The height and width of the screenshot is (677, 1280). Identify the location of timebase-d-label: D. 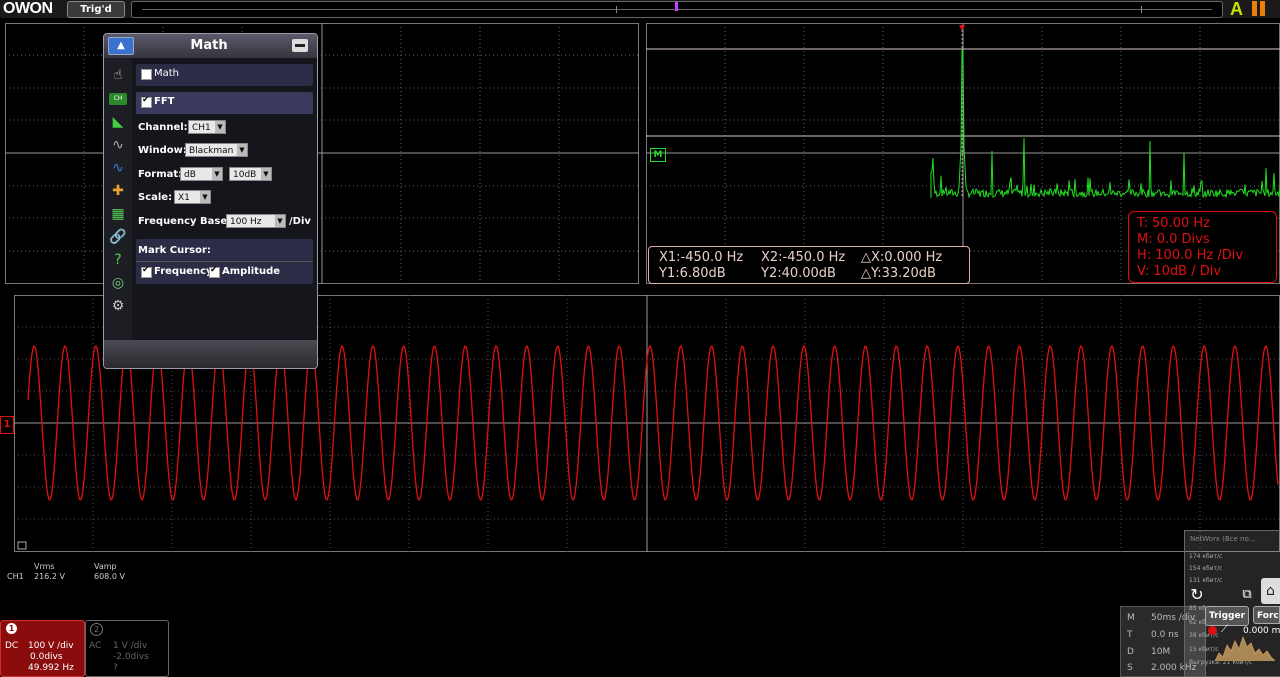
(1130, 652).